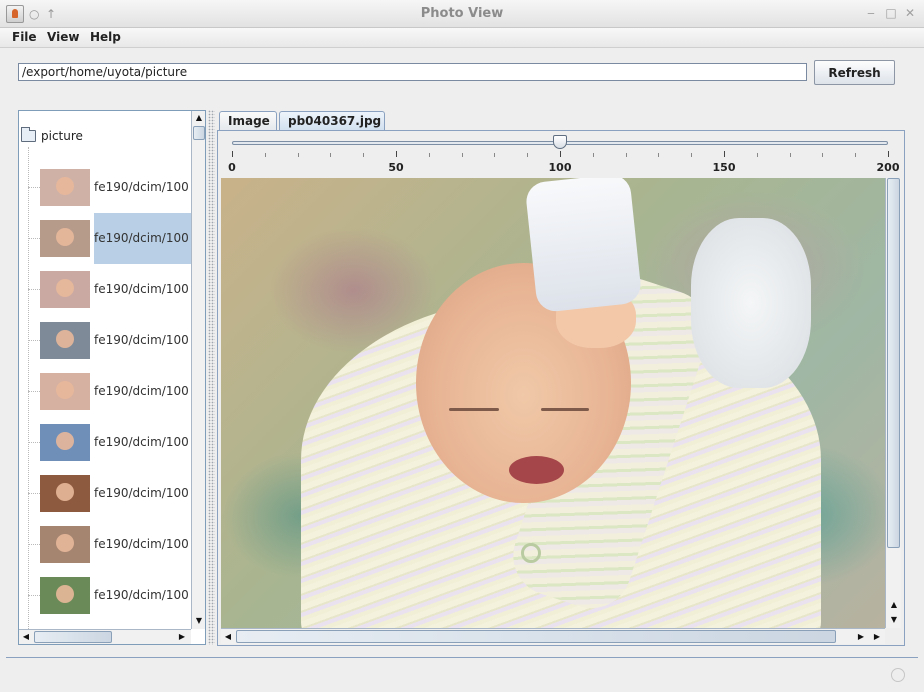  I want to click on window-title: Photo View, so click(462, 13).